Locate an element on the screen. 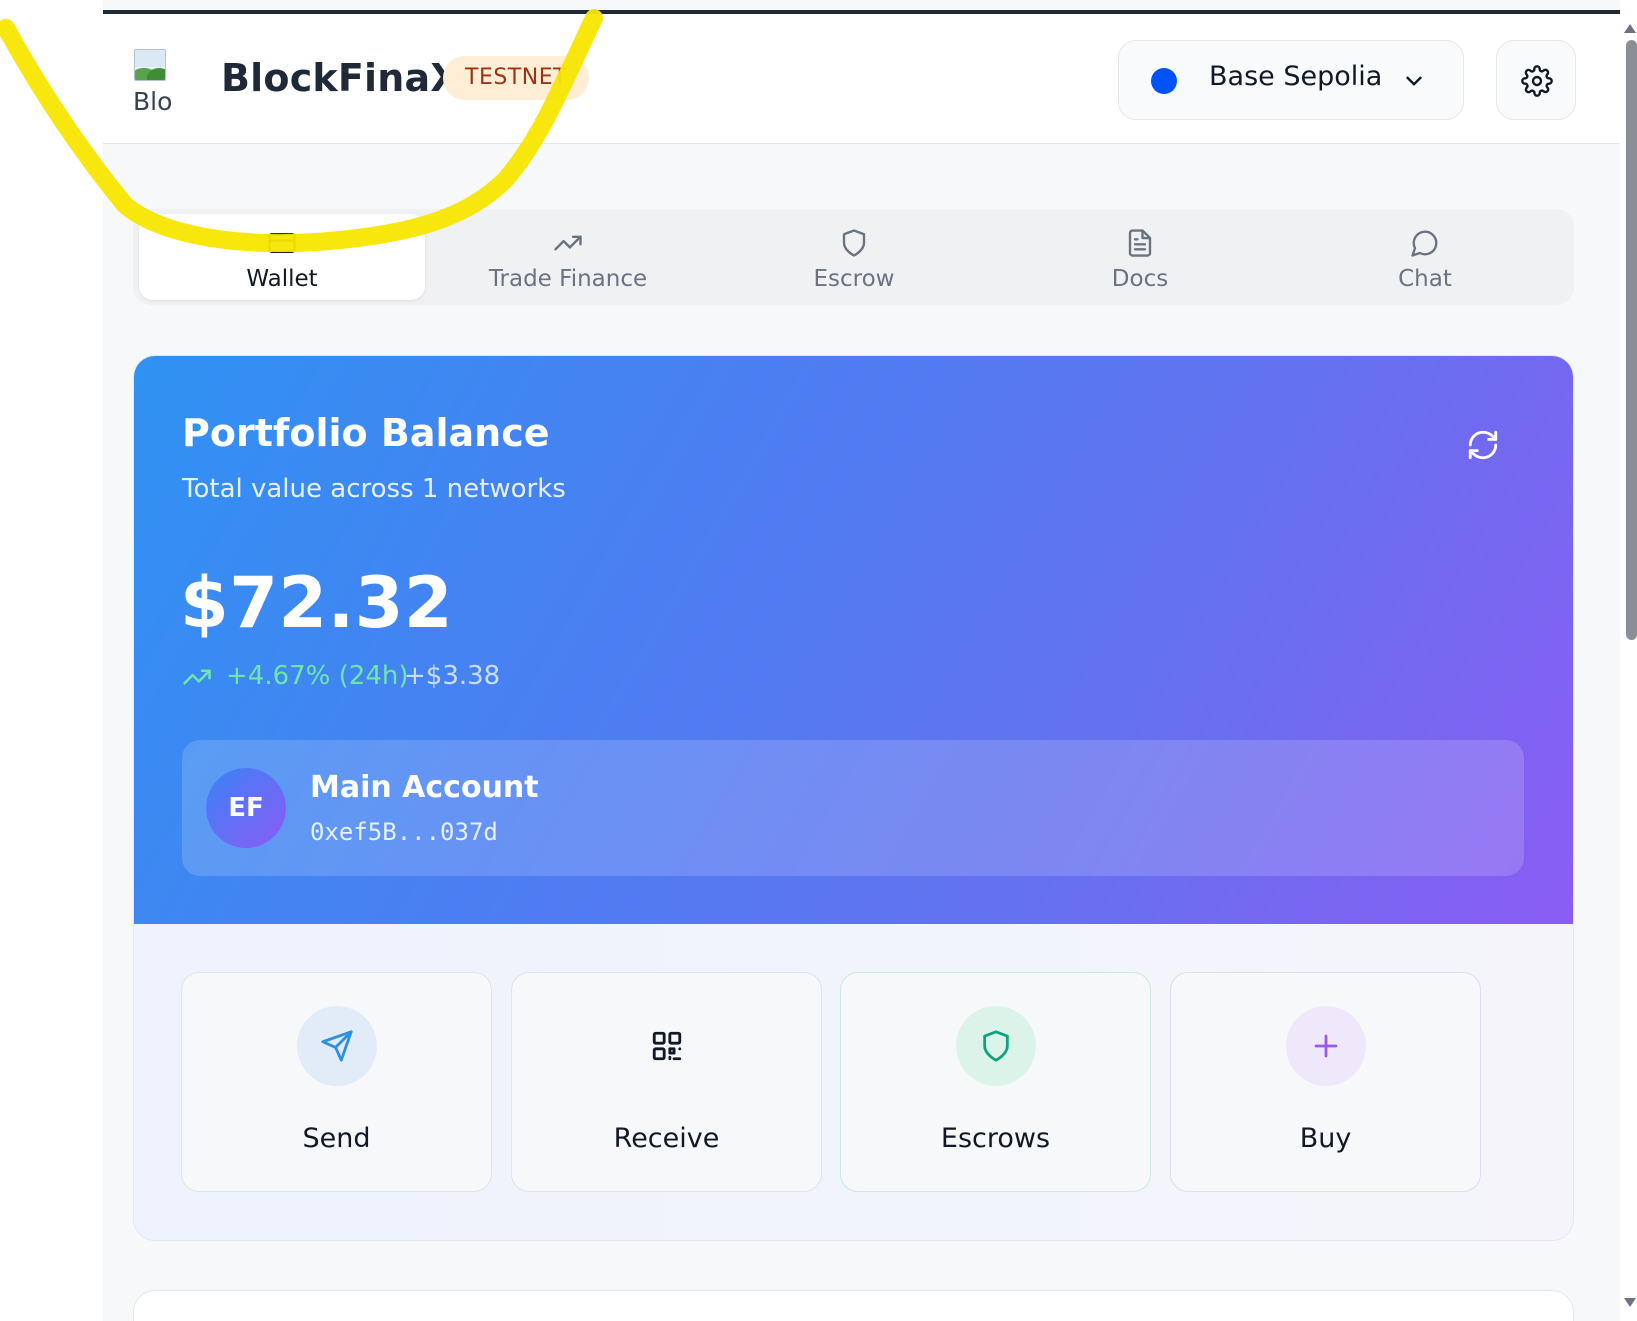 Image resolution: width=1637 pixels, height=1321 pixels. qr-code-icon is located at coordinates (667, 1046).